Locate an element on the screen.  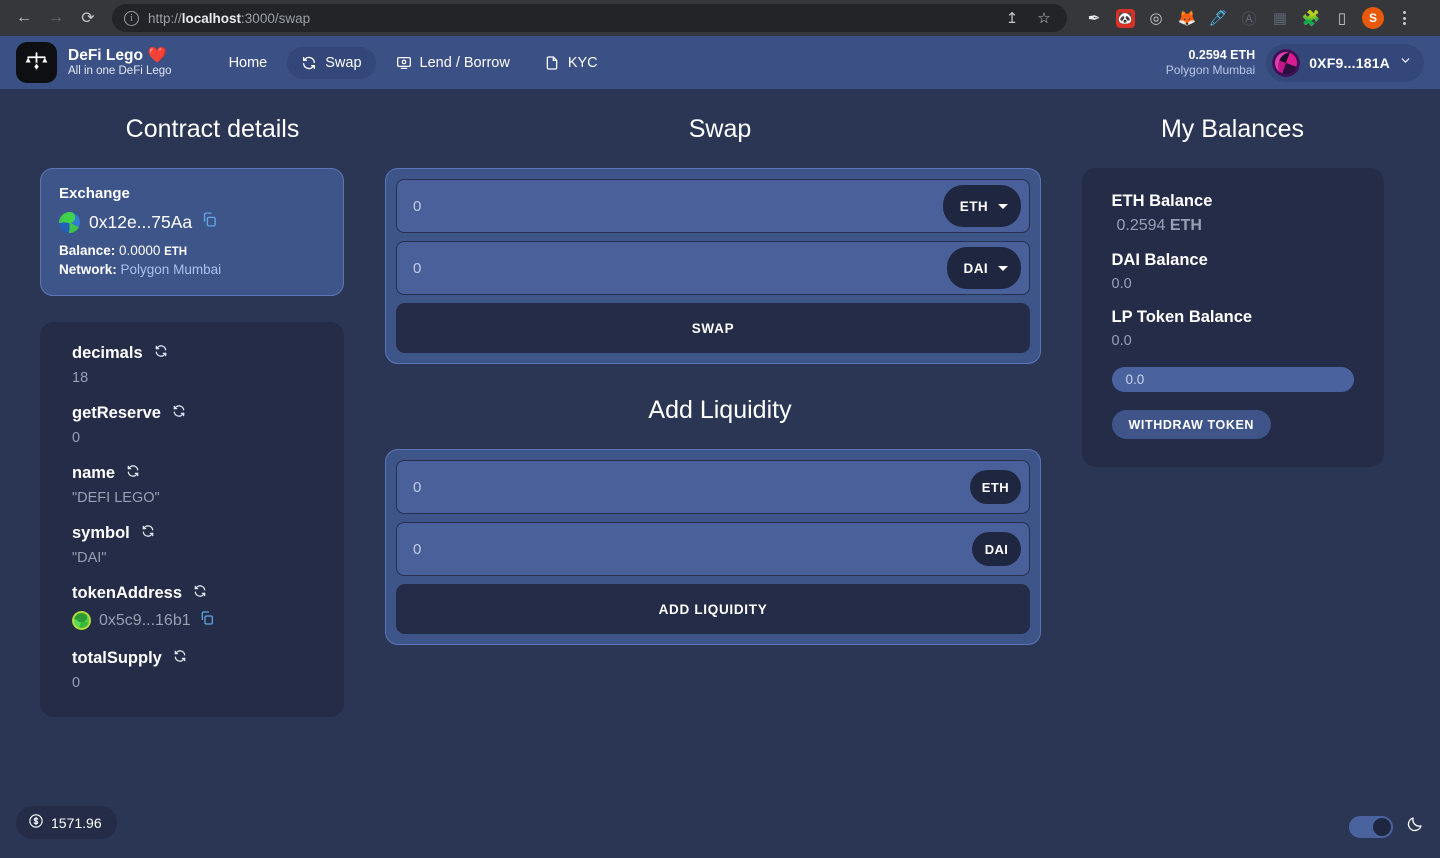
swap-from-token-select: ETH is located at coordinates (981, 206).